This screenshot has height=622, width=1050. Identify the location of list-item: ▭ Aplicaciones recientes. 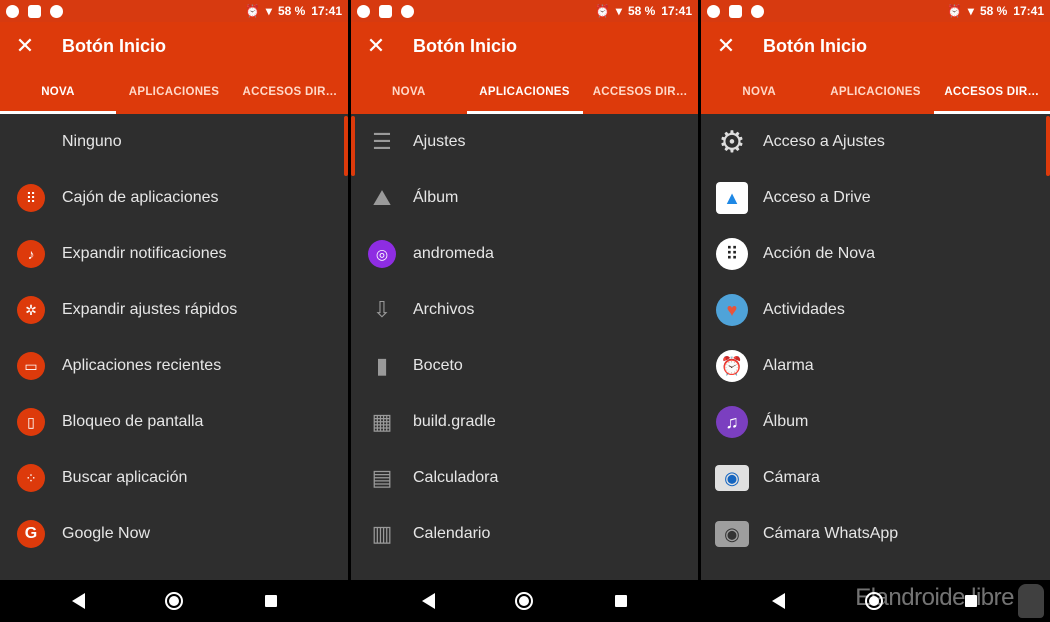
(174, 366).